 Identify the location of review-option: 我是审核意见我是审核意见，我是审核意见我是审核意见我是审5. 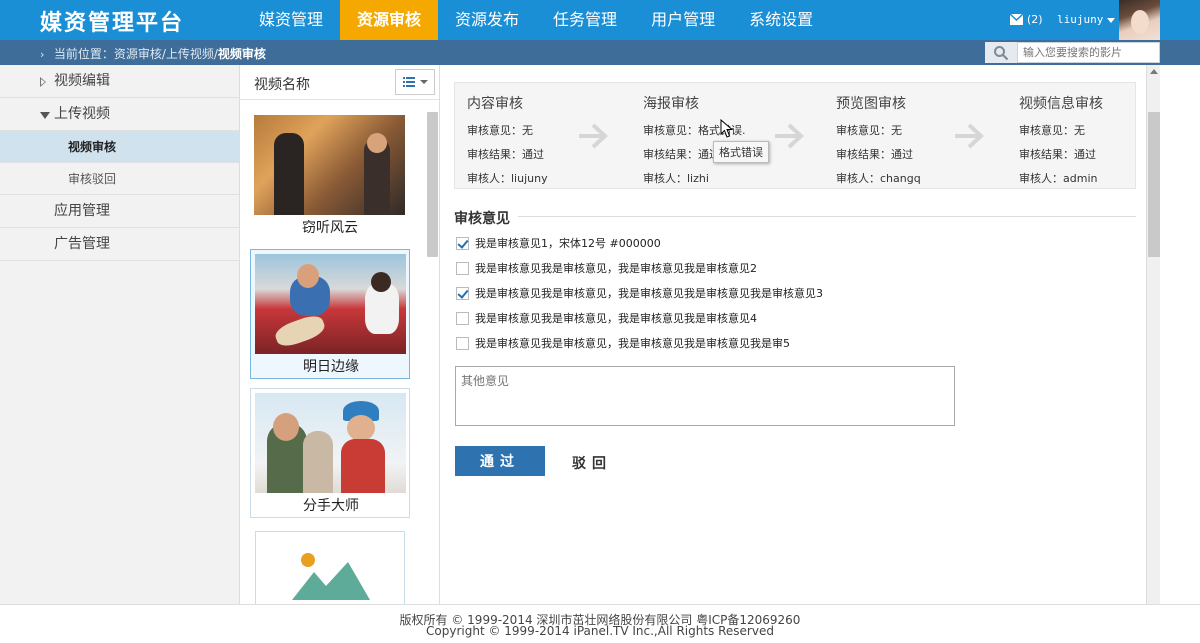
(623, 343).